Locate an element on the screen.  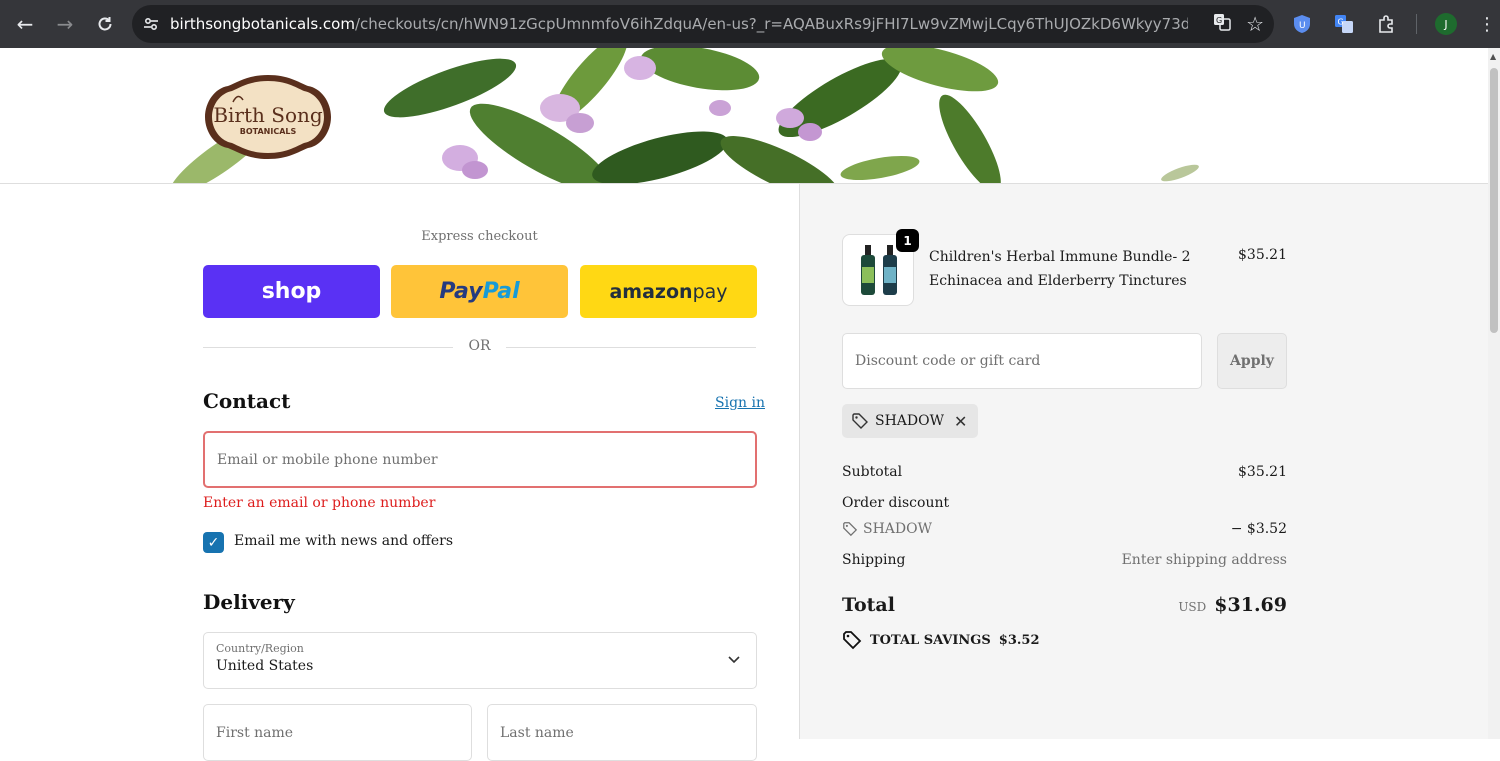
back-icon: ← is located at coordinates (25, 24).